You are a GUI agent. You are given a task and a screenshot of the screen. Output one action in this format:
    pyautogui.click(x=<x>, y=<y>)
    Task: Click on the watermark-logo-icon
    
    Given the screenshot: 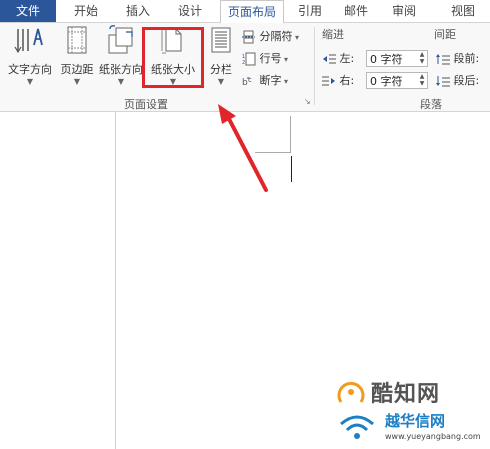 What is the action you would take?
    pyautogui.click(x=351, y=392)
    